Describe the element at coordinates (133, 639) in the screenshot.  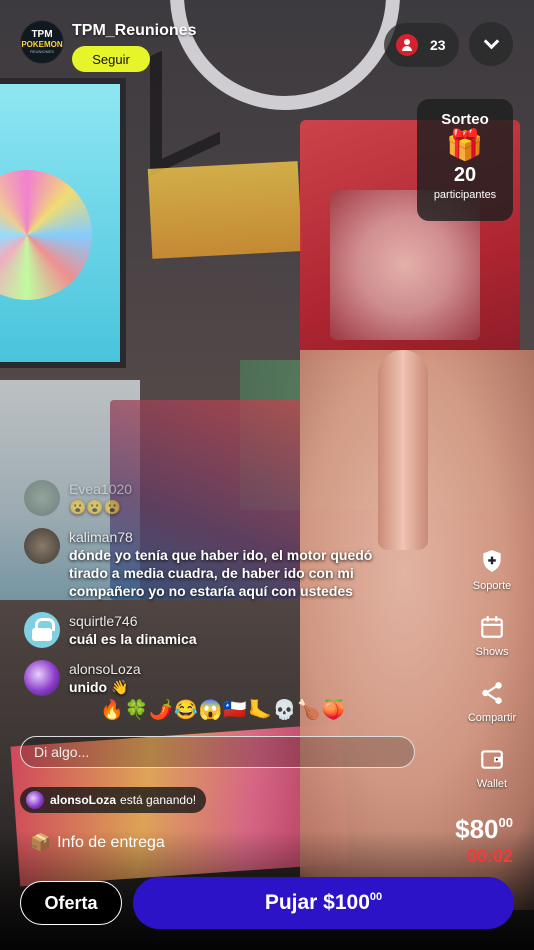
I see `chat-text: cuál es la dinamica` at that location.